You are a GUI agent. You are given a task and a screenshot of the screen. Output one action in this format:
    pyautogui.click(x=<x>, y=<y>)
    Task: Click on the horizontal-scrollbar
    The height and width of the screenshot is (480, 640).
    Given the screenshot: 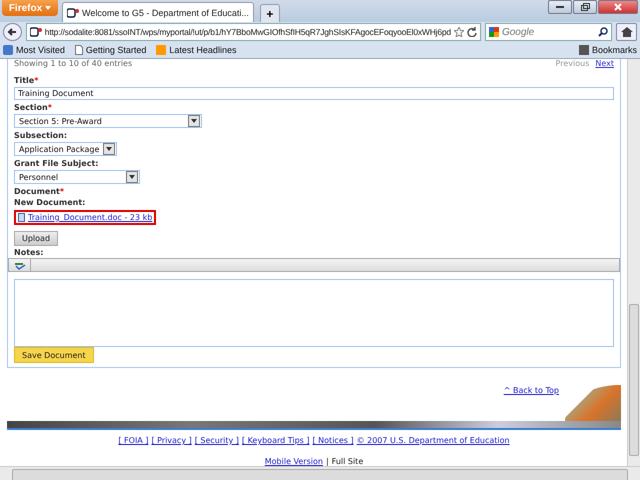 What is the action you would take?
    pyautogui.click(x=320, y=473)
    